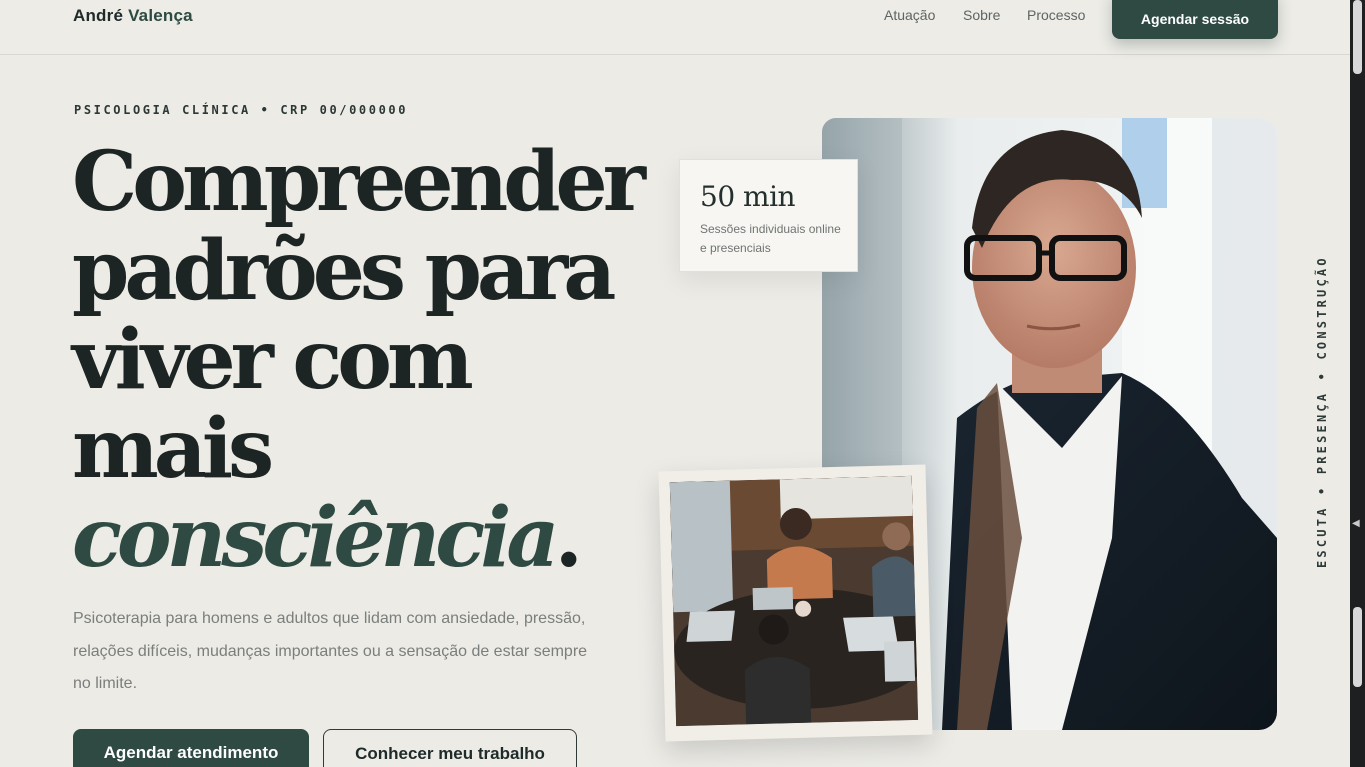 Image resolution: width=1365 pixels, height=767 pixels. What do you see at coordinates (1356, 523) in the screenshot?
I see `scroll-arrow-icon: ◀` at bounding box center [1356, 523].